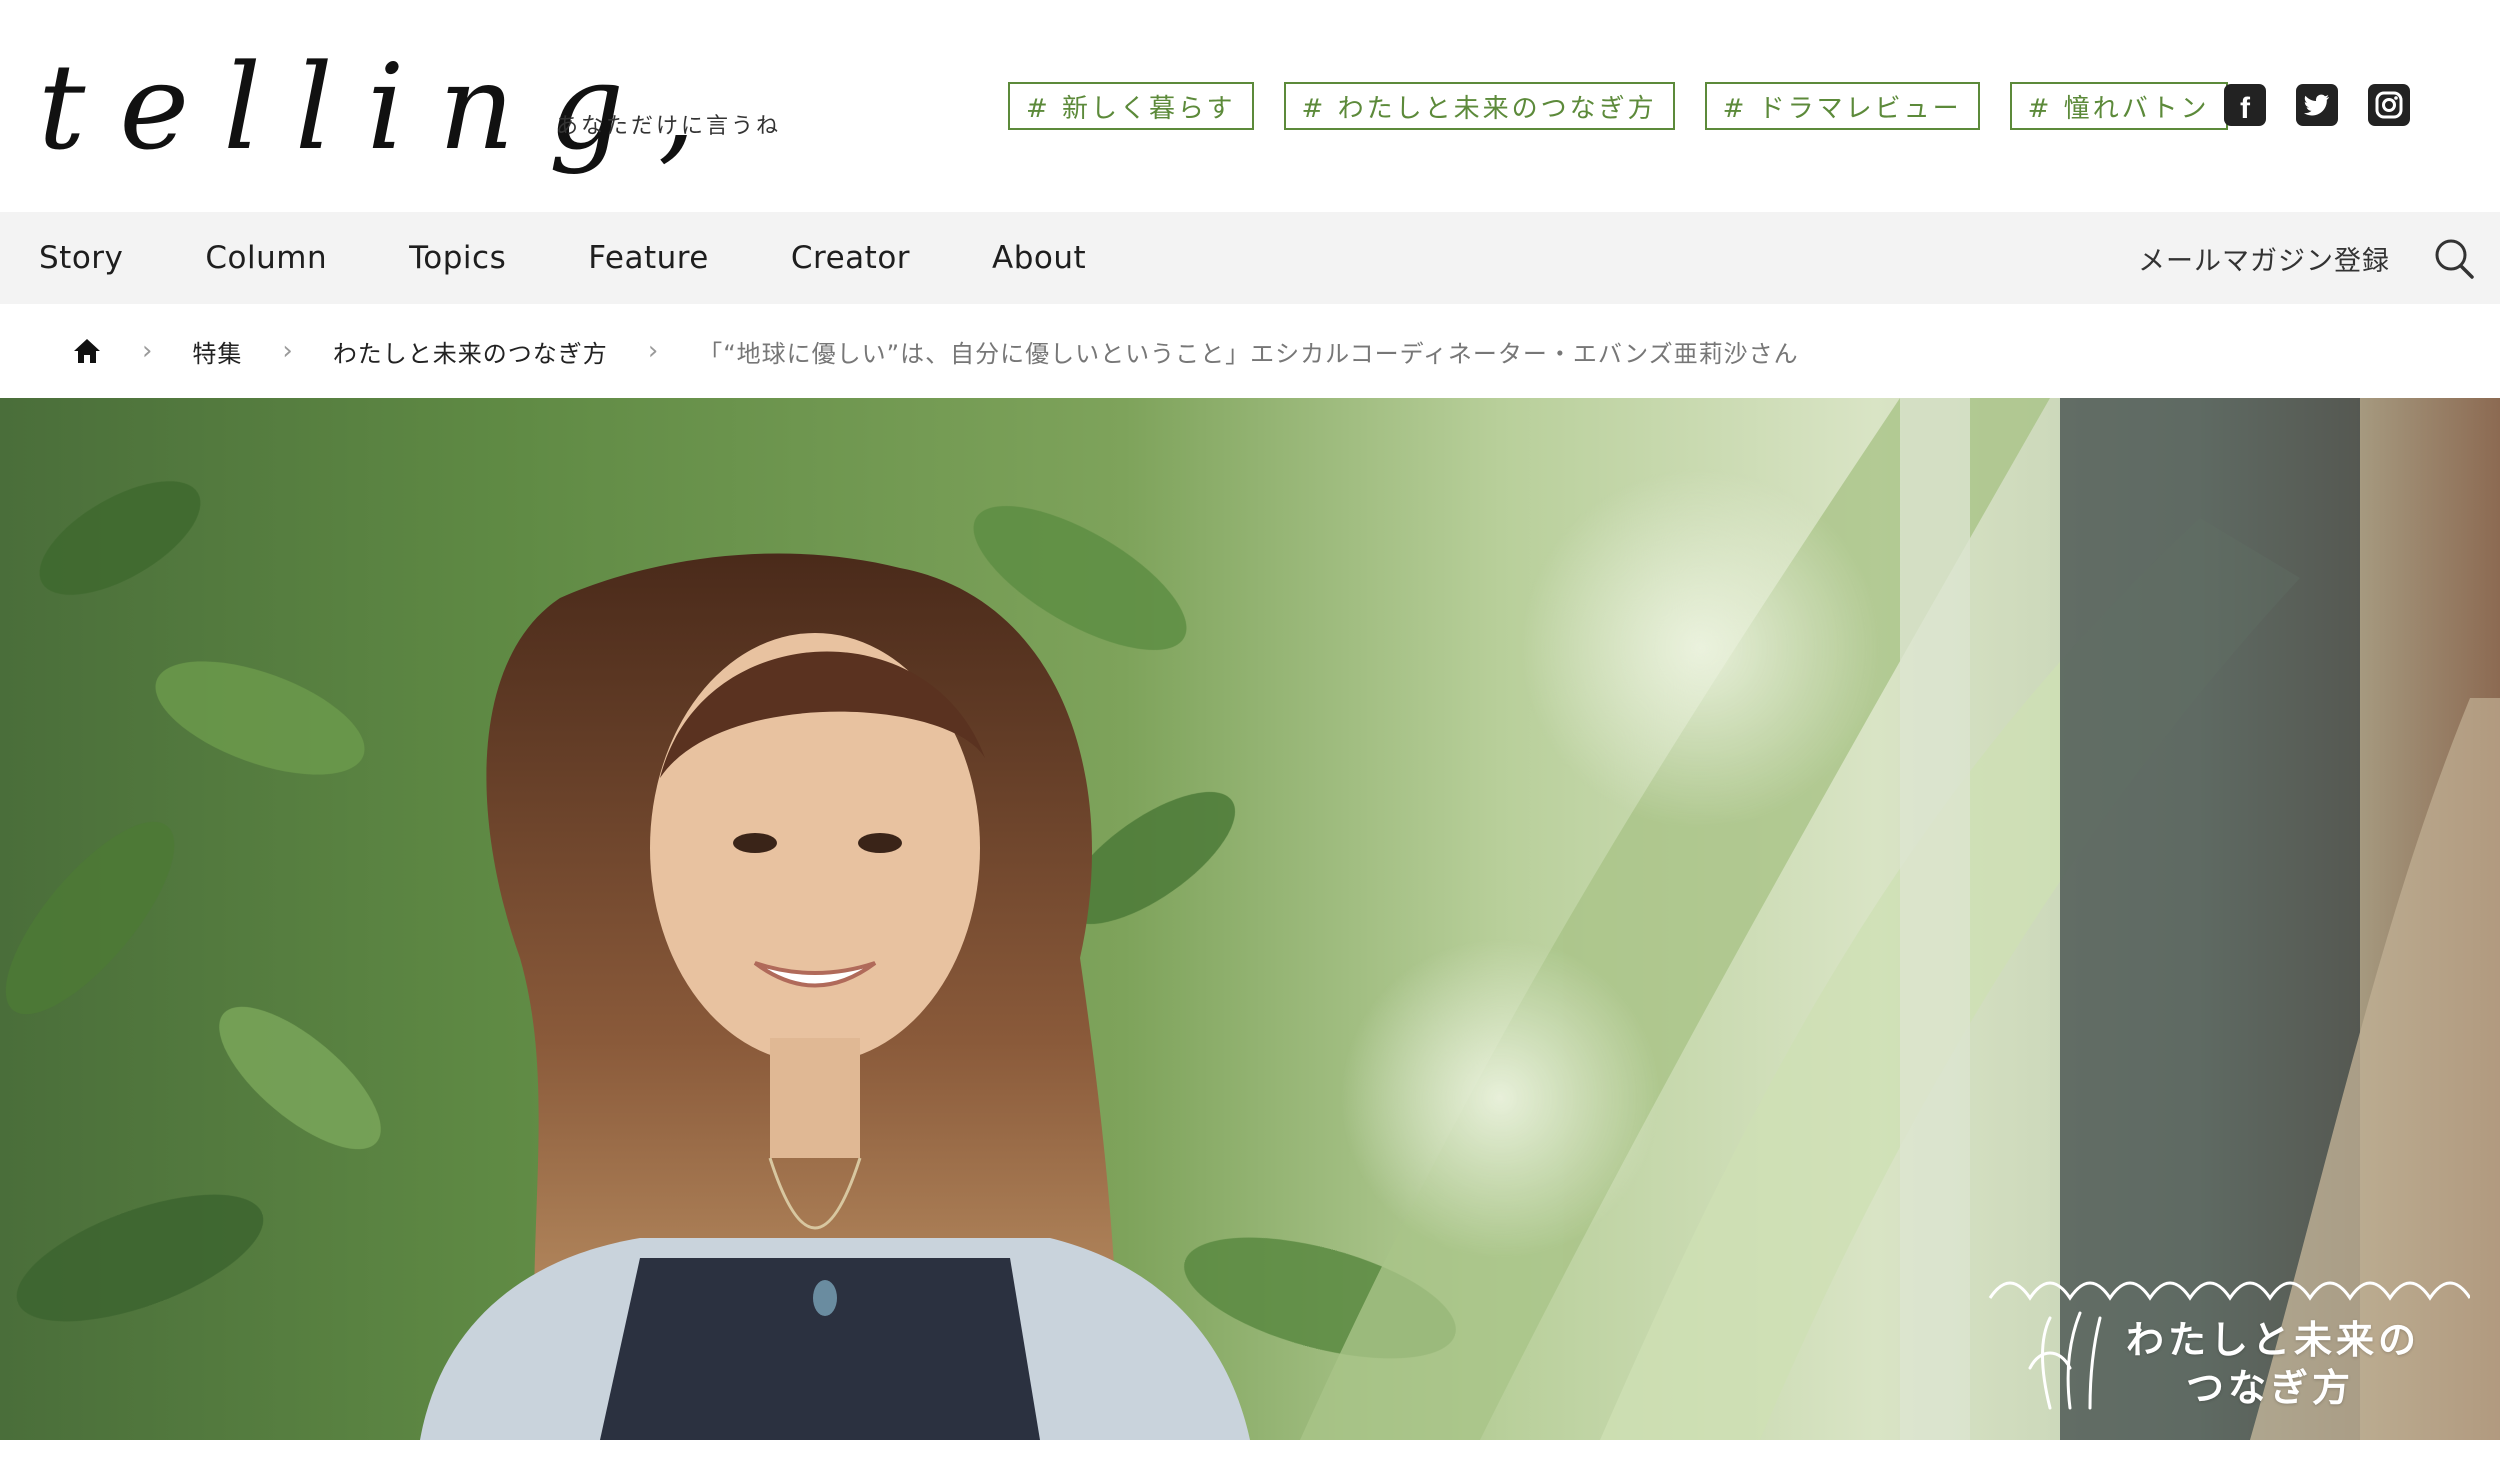 Image resolution: width=2500 pixels, height=1464 pixels. I want to click on breadcrumb-item-feature: 特集, so click(217, 351).